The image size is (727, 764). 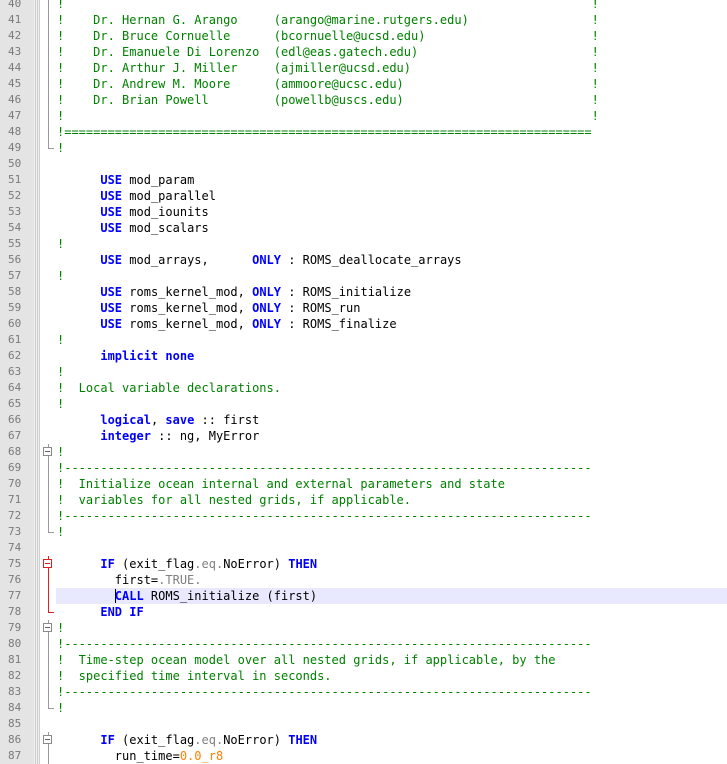 I want to click on code-line: 66 logical, save :: first, so click(x=363, y=420).